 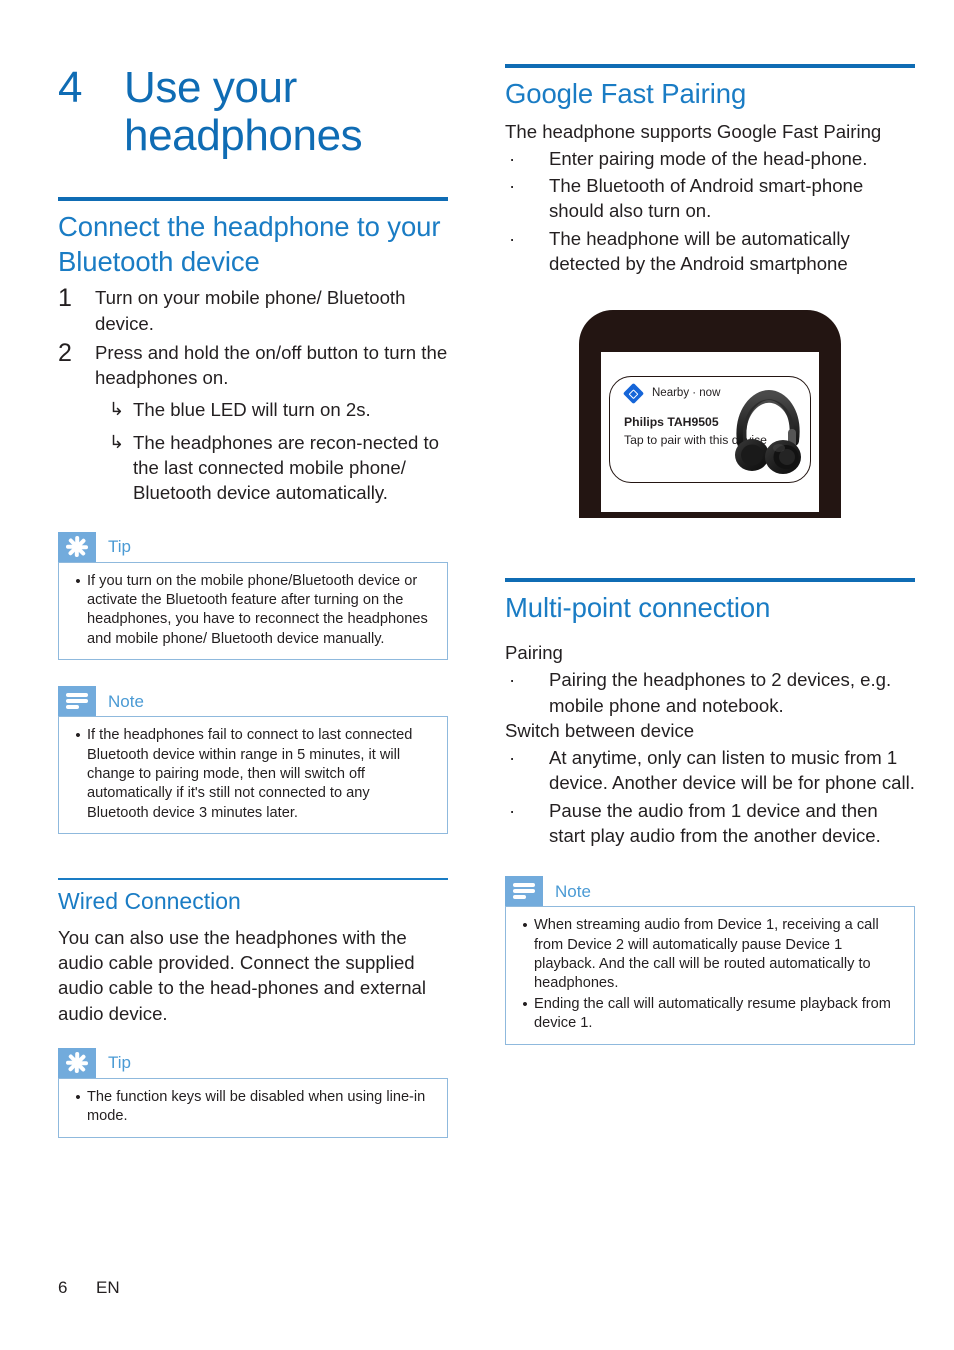 What do you see at coordinates (108, 1287) in the screenshot?
I see `language-code: EN` at bounding box center [108, 1287].